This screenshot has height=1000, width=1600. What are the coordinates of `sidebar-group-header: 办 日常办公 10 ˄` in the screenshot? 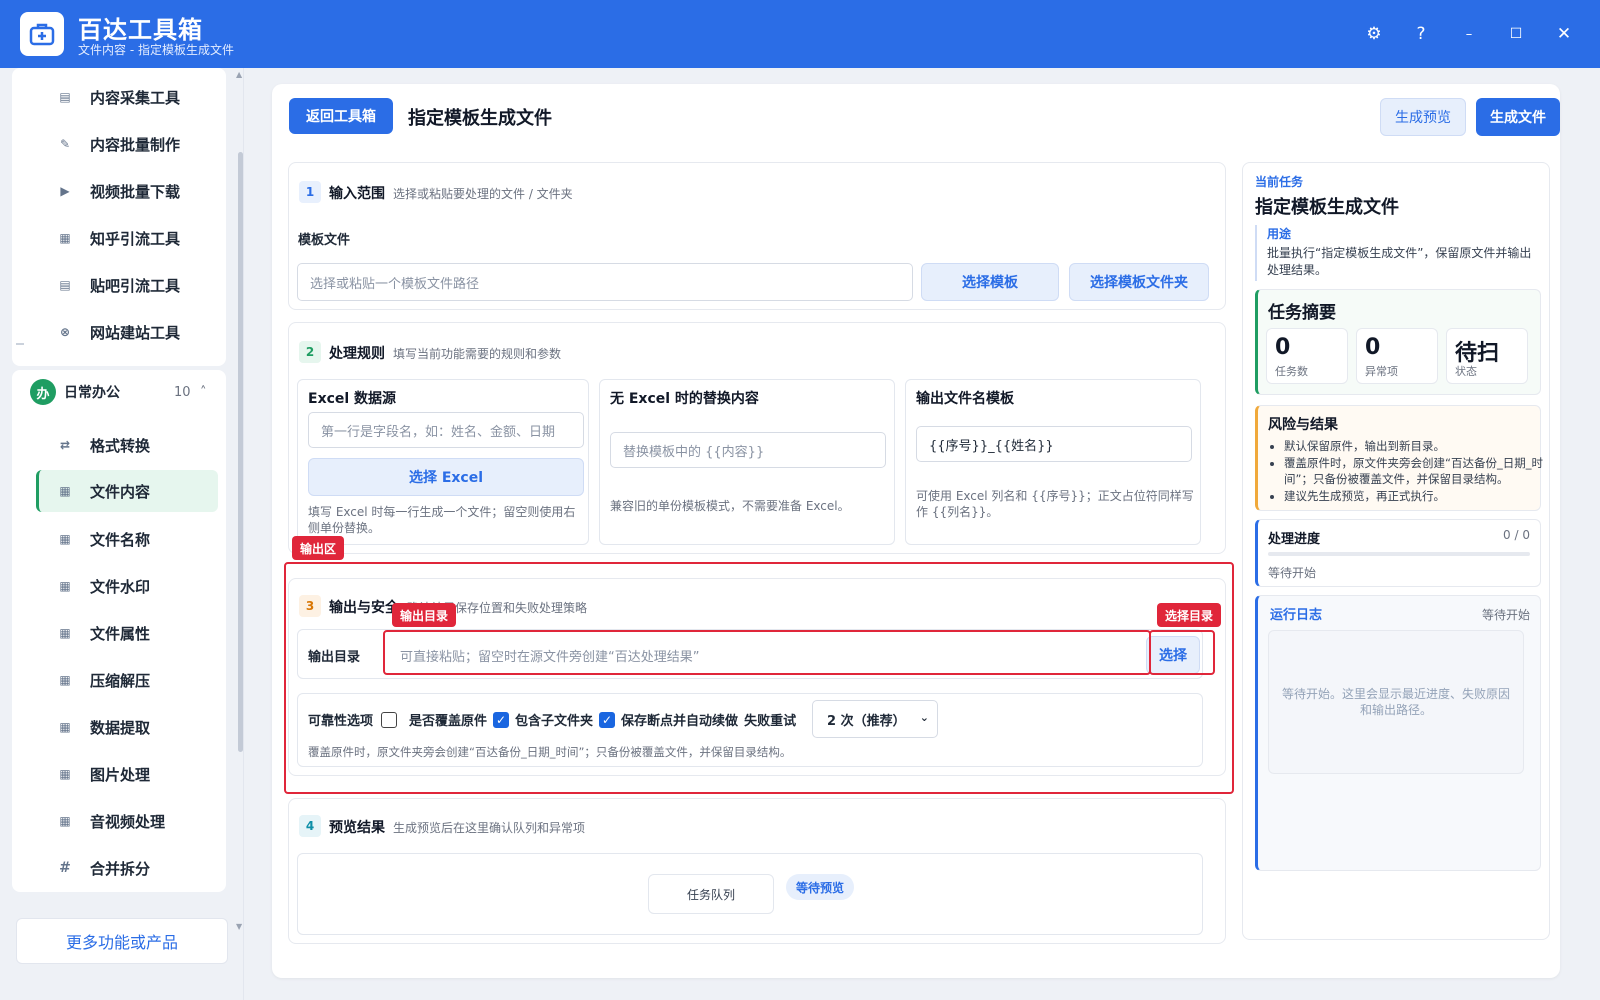 It's located at (125, 392).